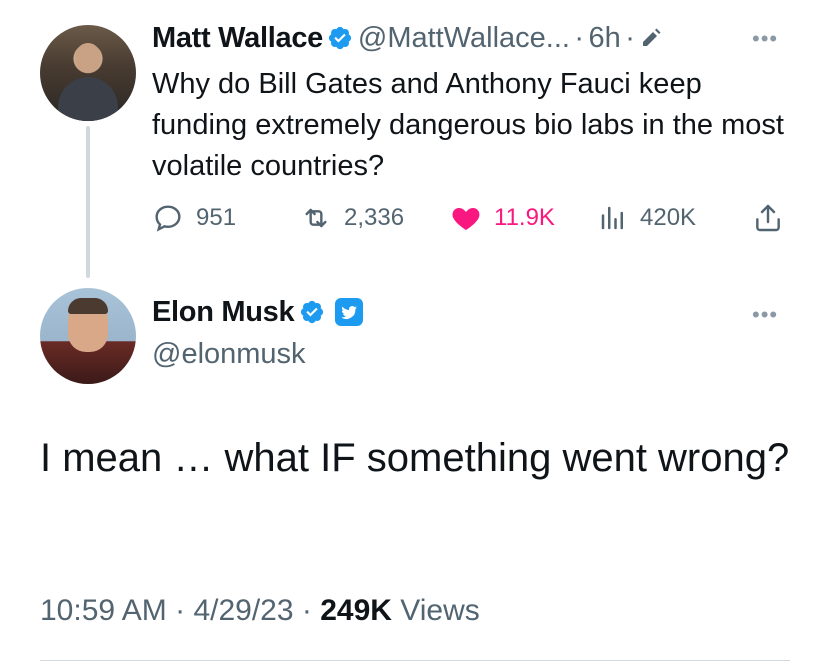 The image size is (828, 664). I want to click on edit-pencil-icon, so click(651, 38).